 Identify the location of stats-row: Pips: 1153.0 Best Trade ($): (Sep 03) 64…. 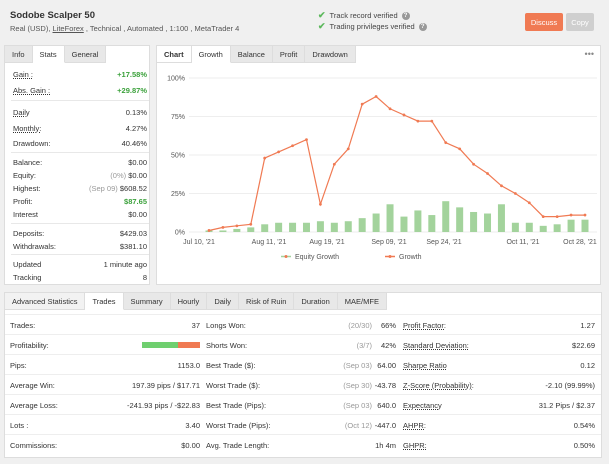
(303, 364).